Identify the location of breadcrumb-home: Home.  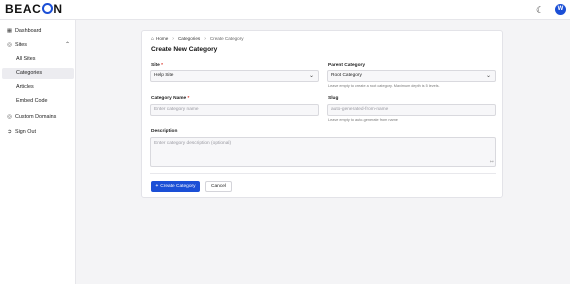
(162, 38).